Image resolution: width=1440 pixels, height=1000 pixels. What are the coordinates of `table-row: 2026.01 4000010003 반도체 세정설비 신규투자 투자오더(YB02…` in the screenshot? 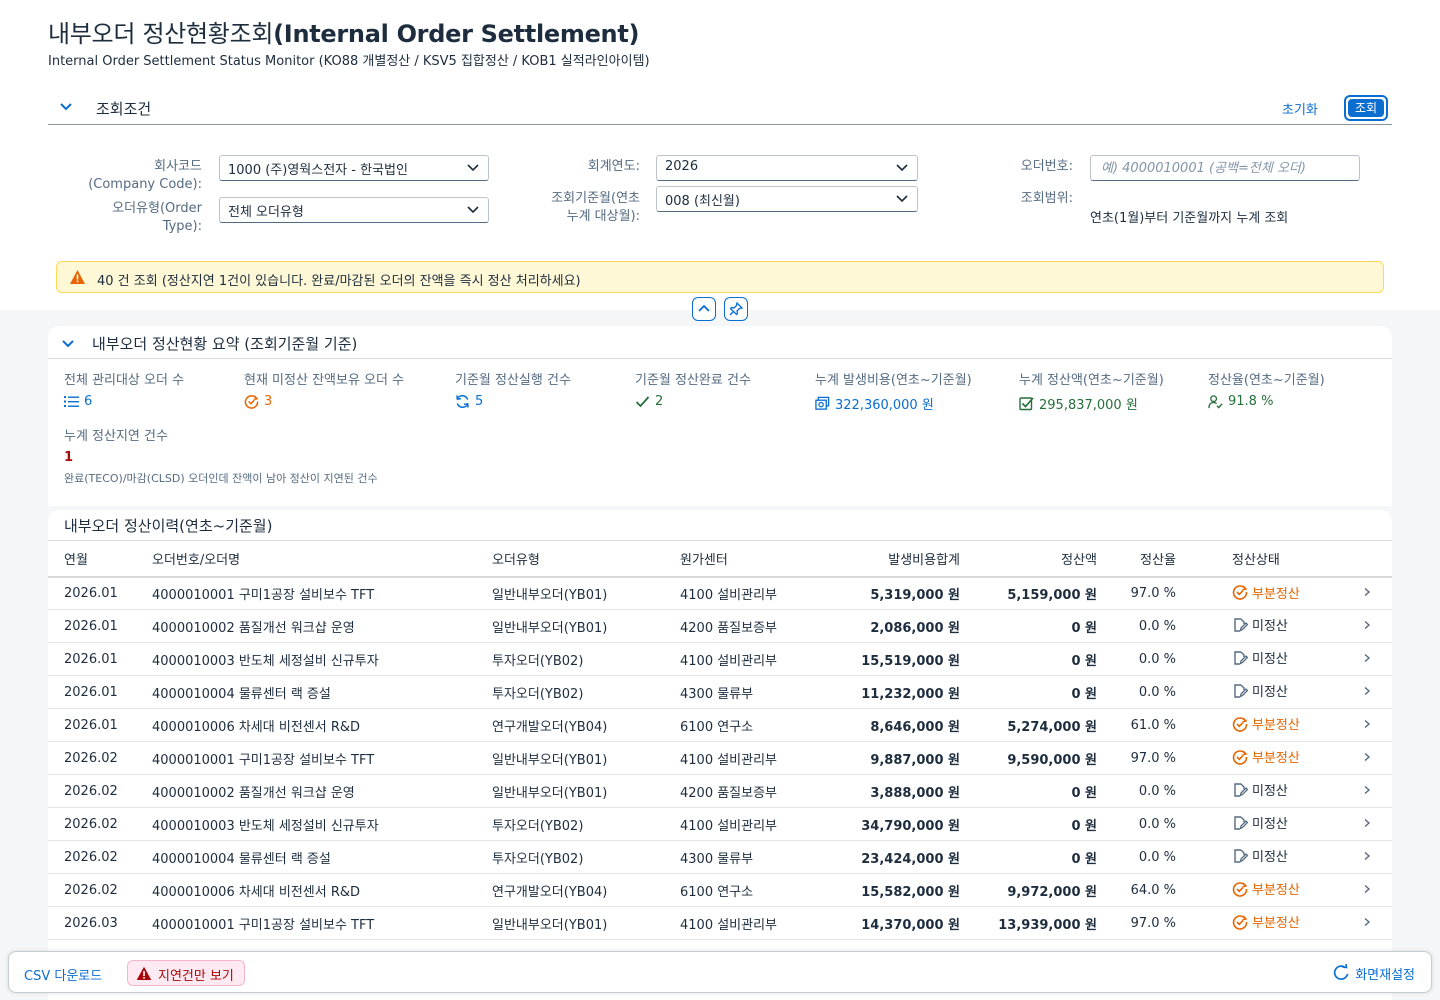 It's located at (720, 659).